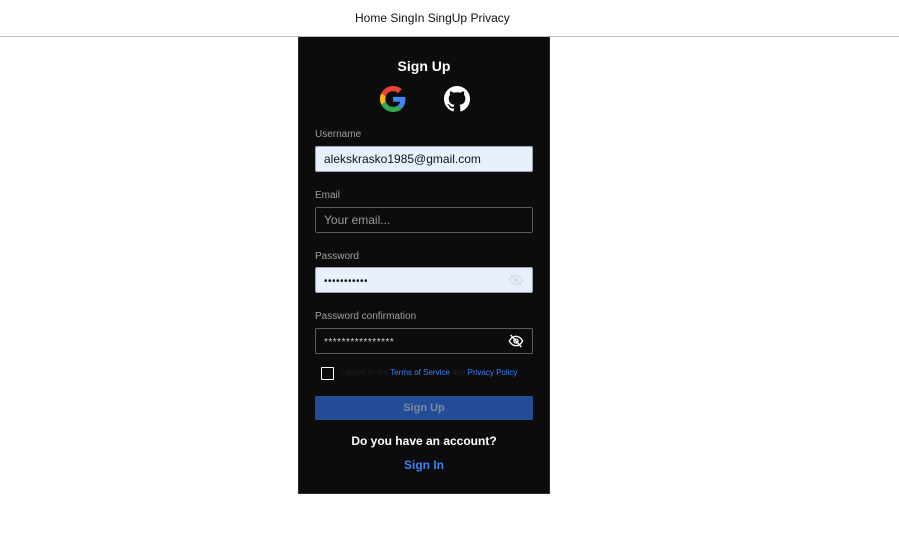 This screenshot has width=899, height=533. Describe the element at coordinates (424, 465) in the screenshot. I see `signin-link: Sign In` at that location.